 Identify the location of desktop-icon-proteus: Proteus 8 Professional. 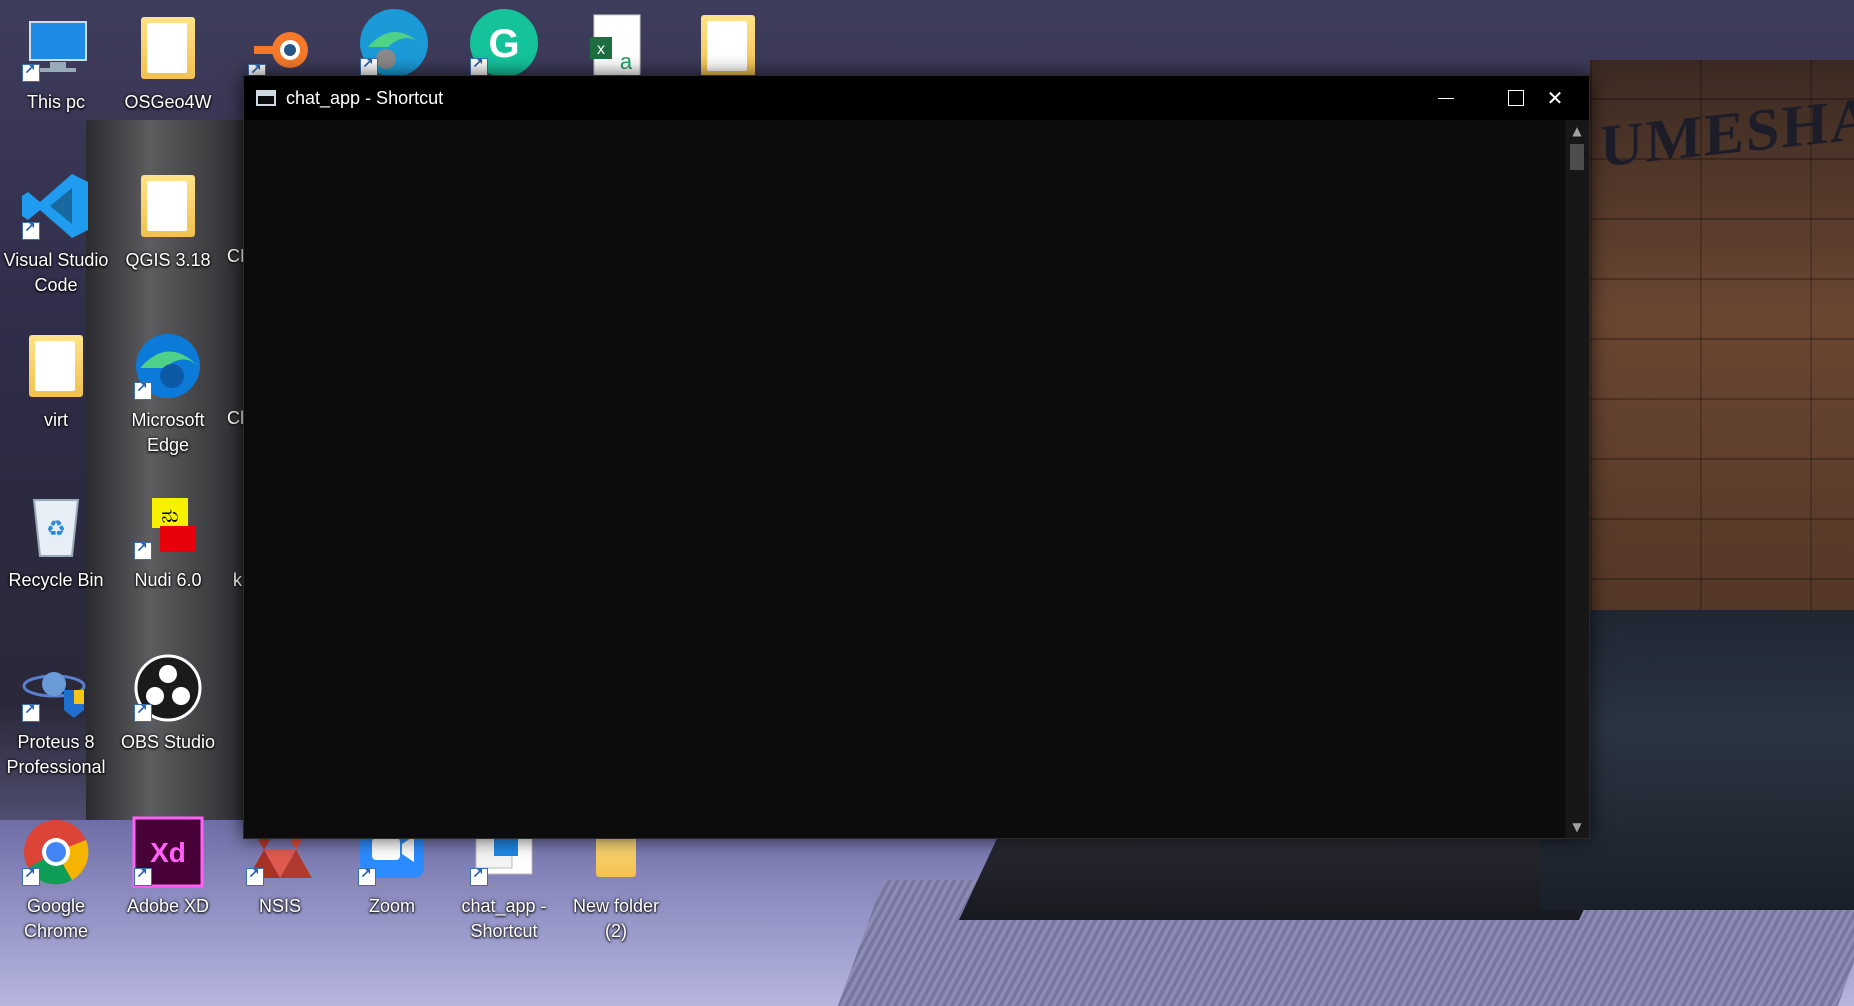
(56, 716).